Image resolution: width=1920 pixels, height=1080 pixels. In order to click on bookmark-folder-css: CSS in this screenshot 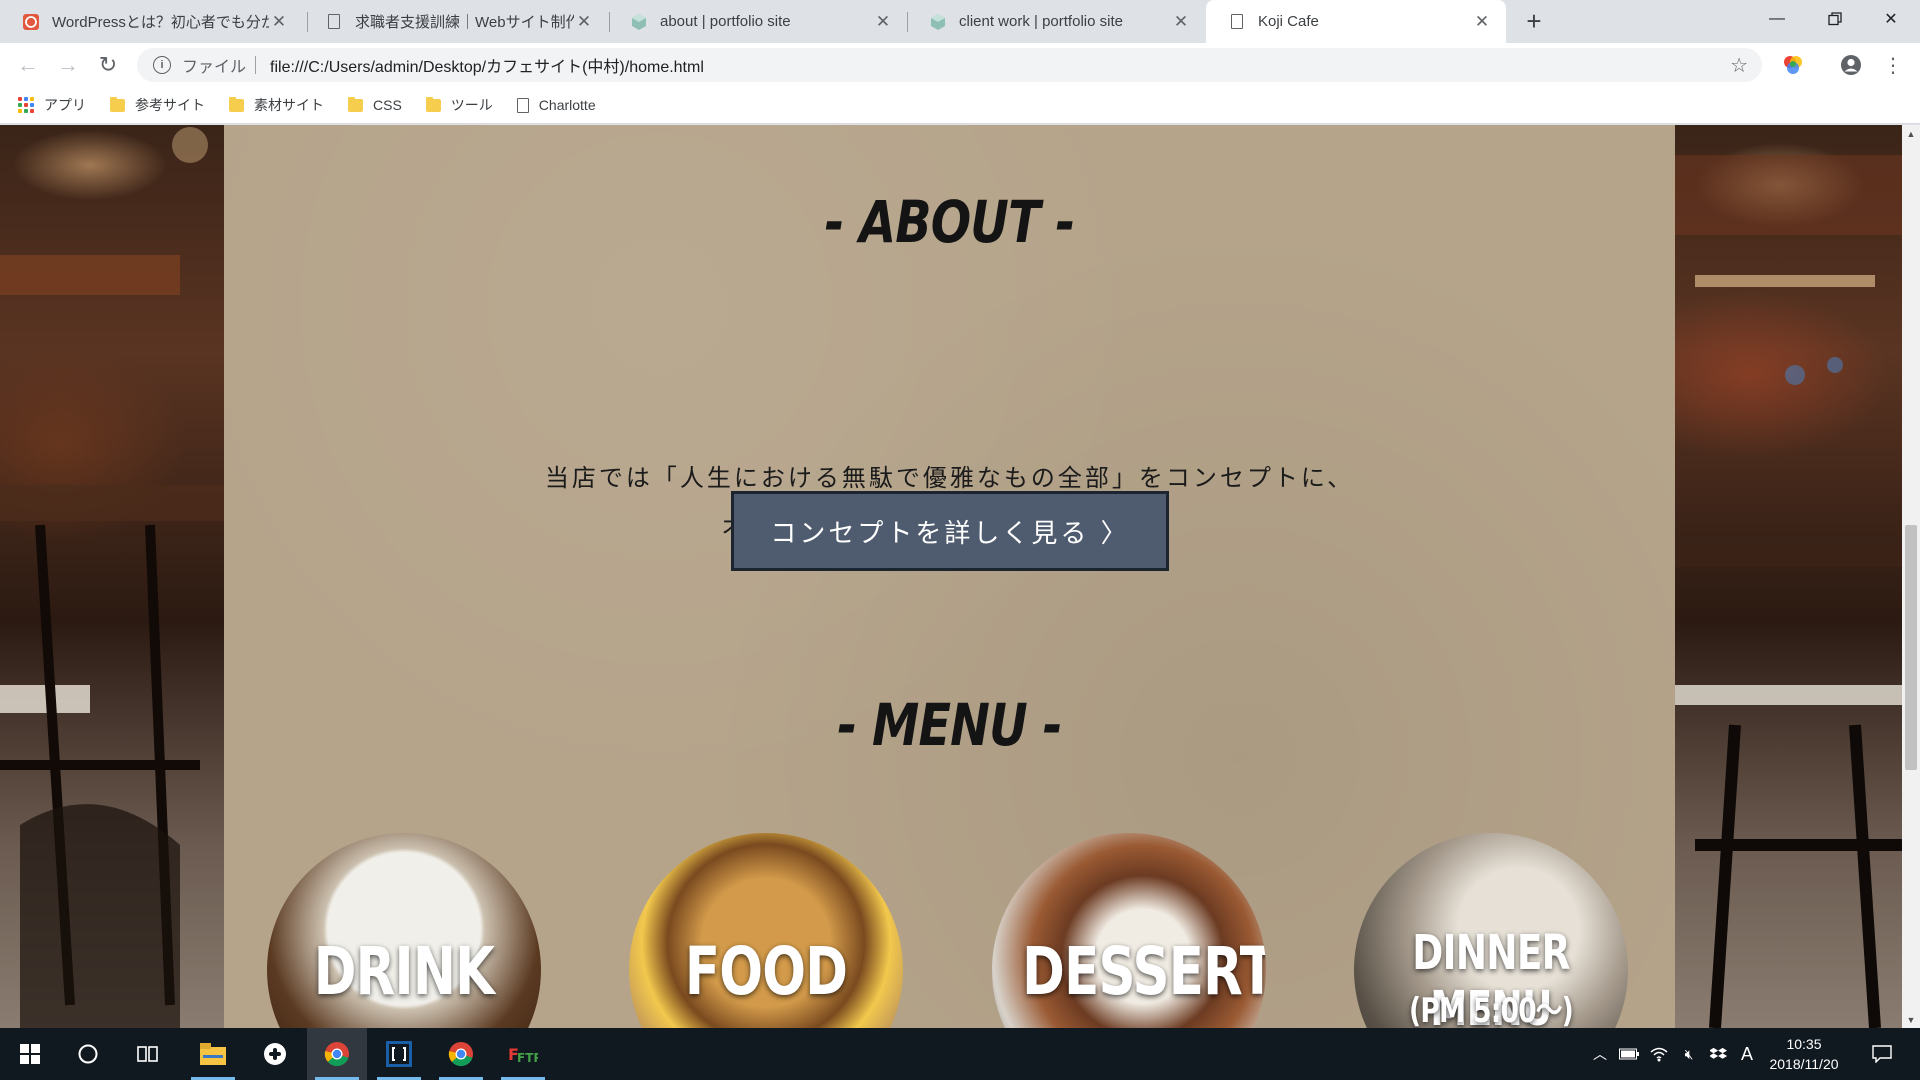, I will do `click(375, 104)`.